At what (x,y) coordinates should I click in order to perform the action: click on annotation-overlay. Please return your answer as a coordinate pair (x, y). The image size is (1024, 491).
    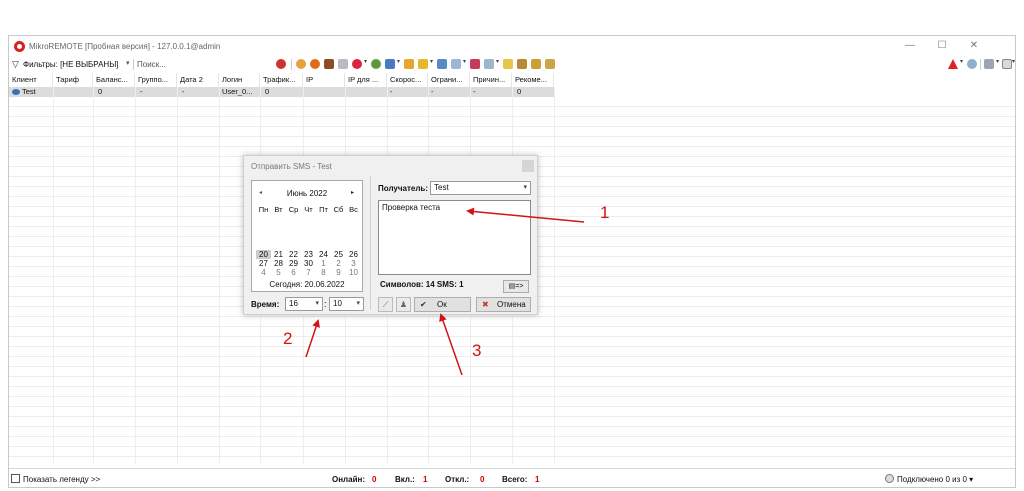
    Looking at the image, I should click on (445, 291).